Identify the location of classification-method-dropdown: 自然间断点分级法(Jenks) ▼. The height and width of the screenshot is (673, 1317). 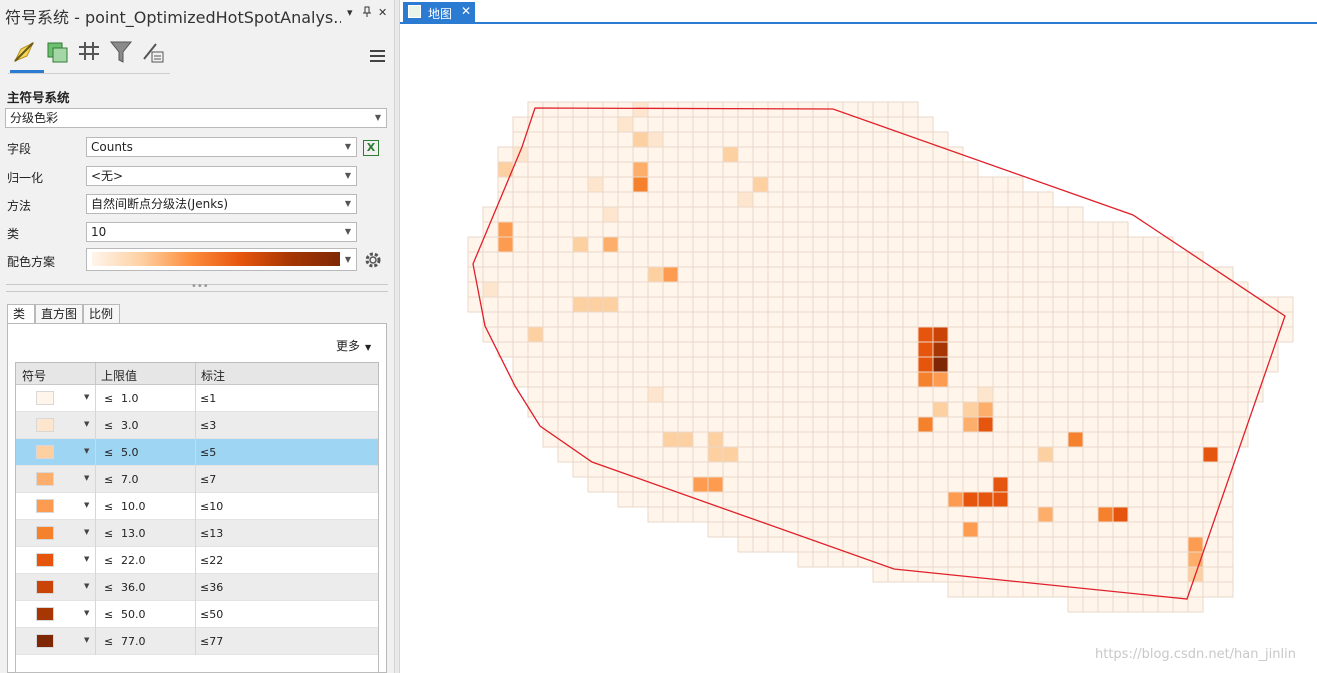
(221, 204).